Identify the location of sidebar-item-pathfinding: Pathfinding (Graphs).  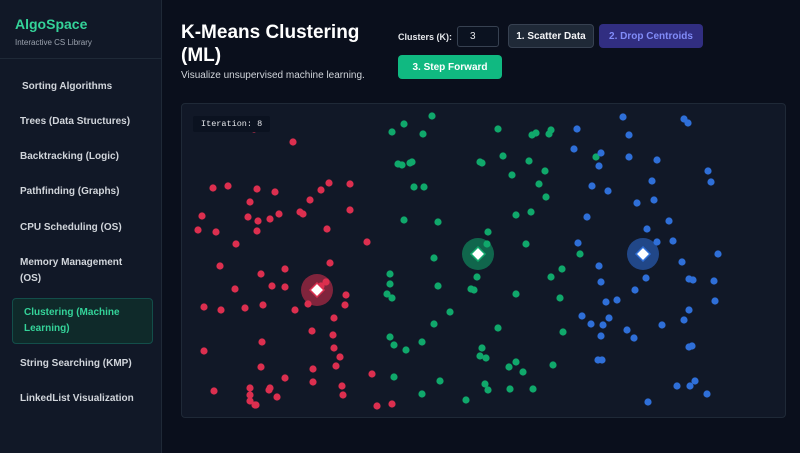
(82, 192).